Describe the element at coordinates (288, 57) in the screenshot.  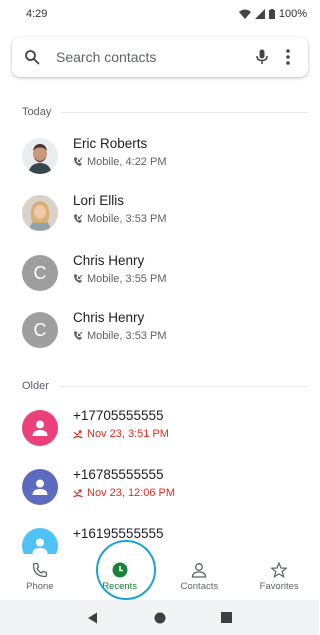
I see `more-options-icon` at that location.